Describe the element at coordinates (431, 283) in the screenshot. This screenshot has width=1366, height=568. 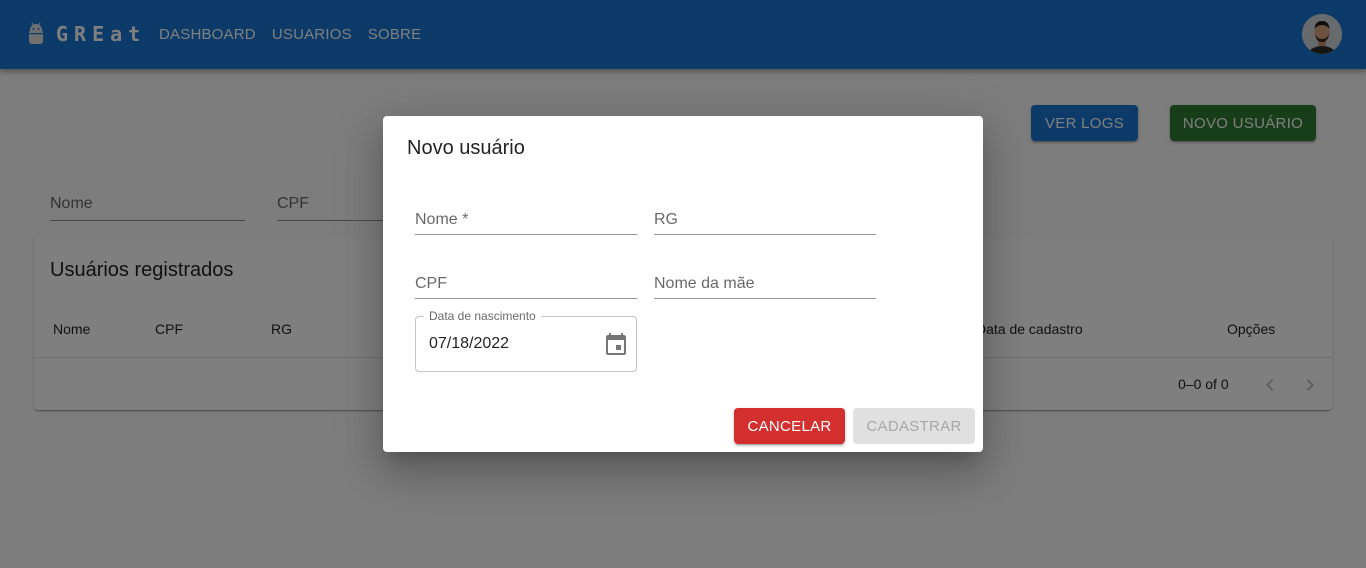
I see `cpf-field-label: CPF` at that location.